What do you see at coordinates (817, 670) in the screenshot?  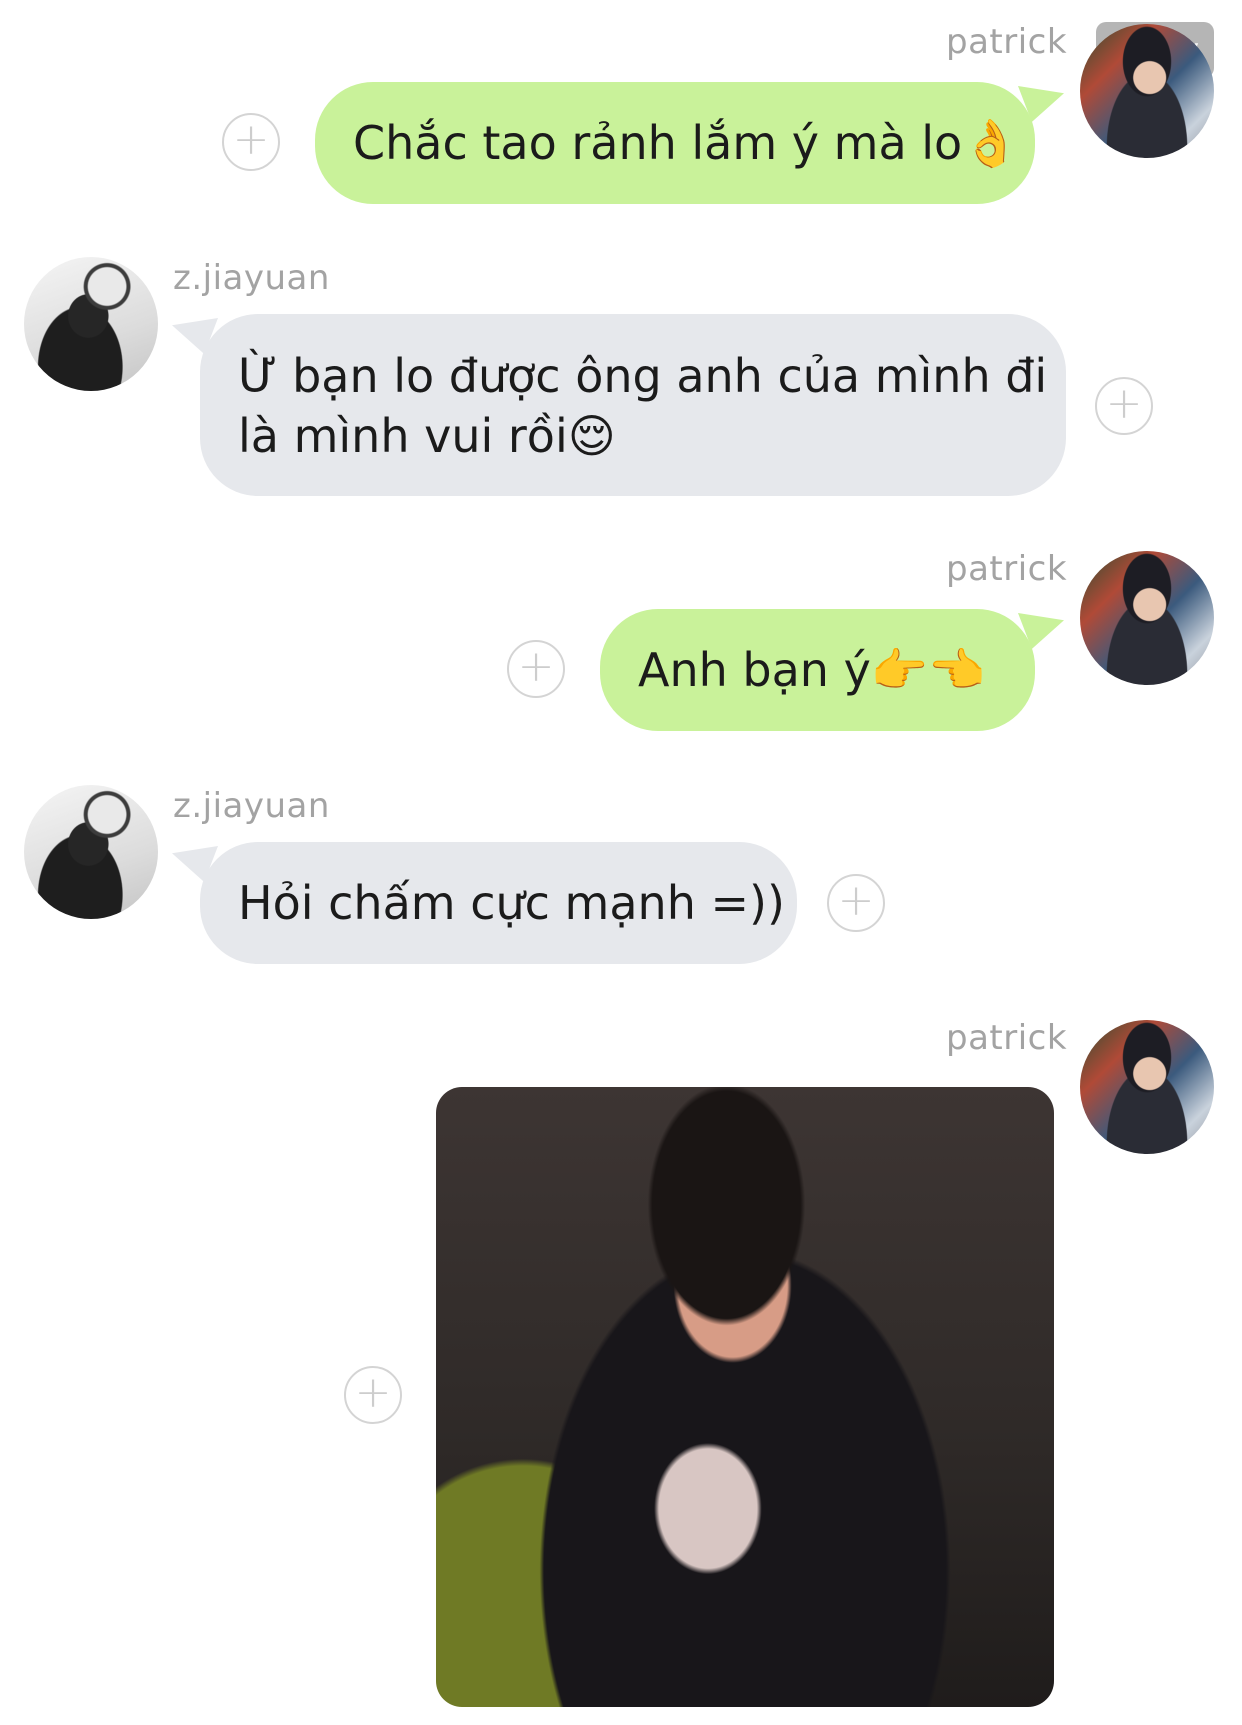 I see `message-bubble-outgoing: Anh bạn ý👉👈` at bounding box center [817, 670].